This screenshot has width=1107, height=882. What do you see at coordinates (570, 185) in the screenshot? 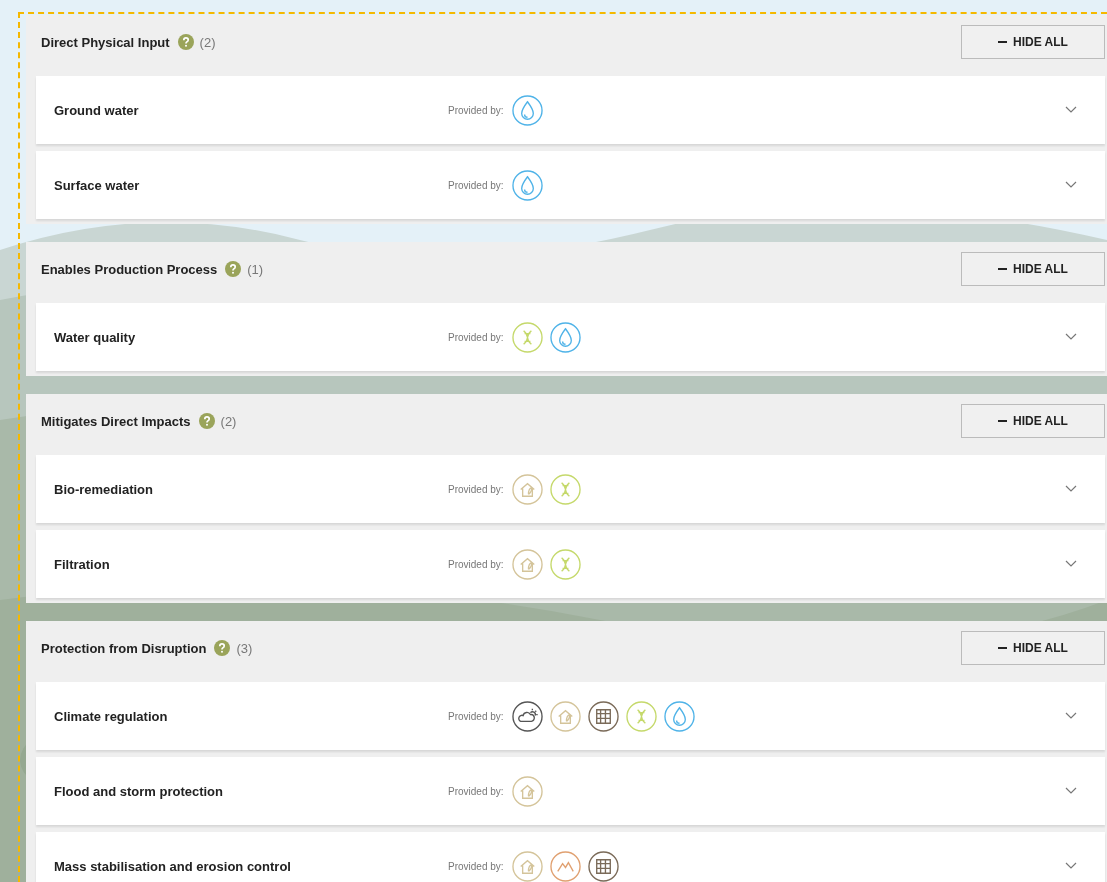
I see `service-row: Surface water Provided by:` at bounding box center [570, 185].